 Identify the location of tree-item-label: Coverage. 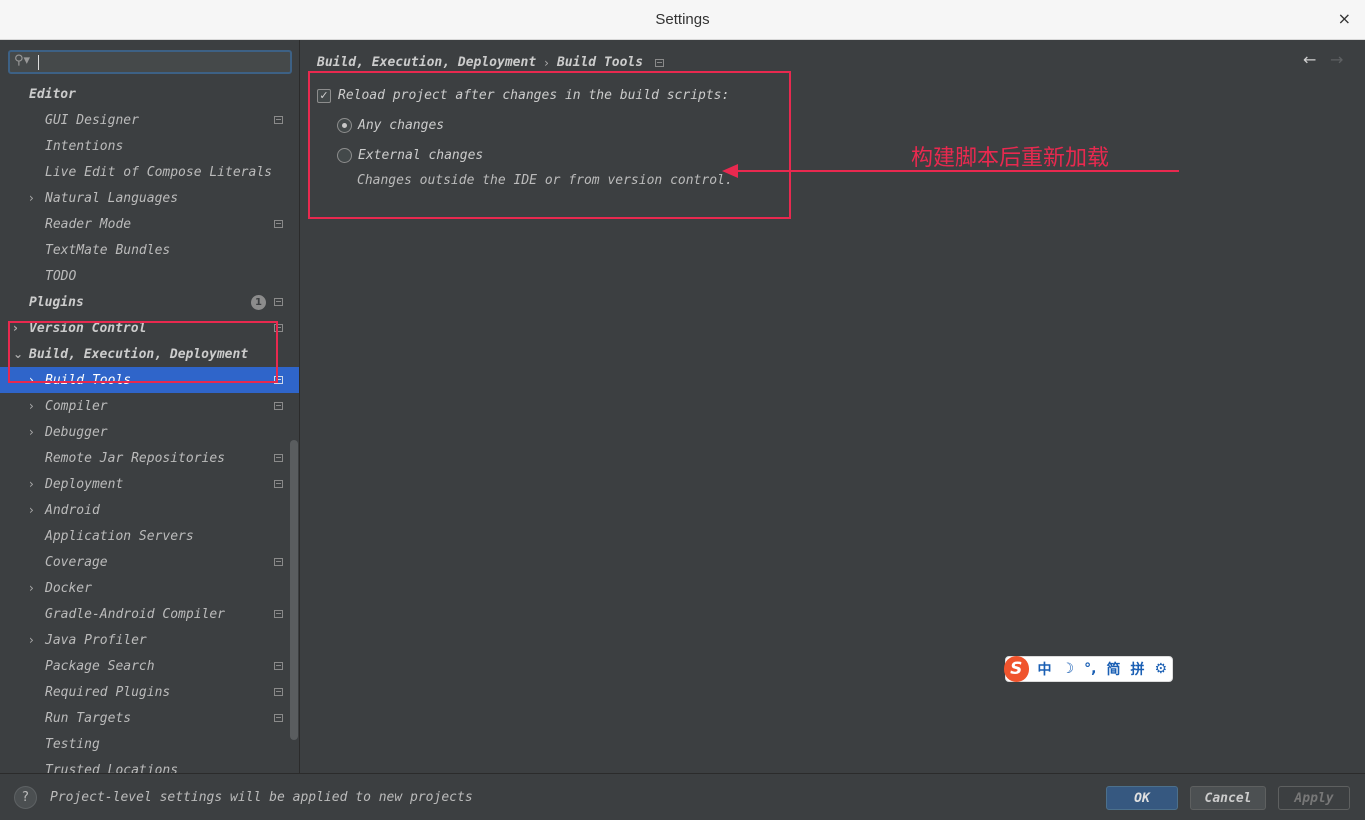
(76, 562).